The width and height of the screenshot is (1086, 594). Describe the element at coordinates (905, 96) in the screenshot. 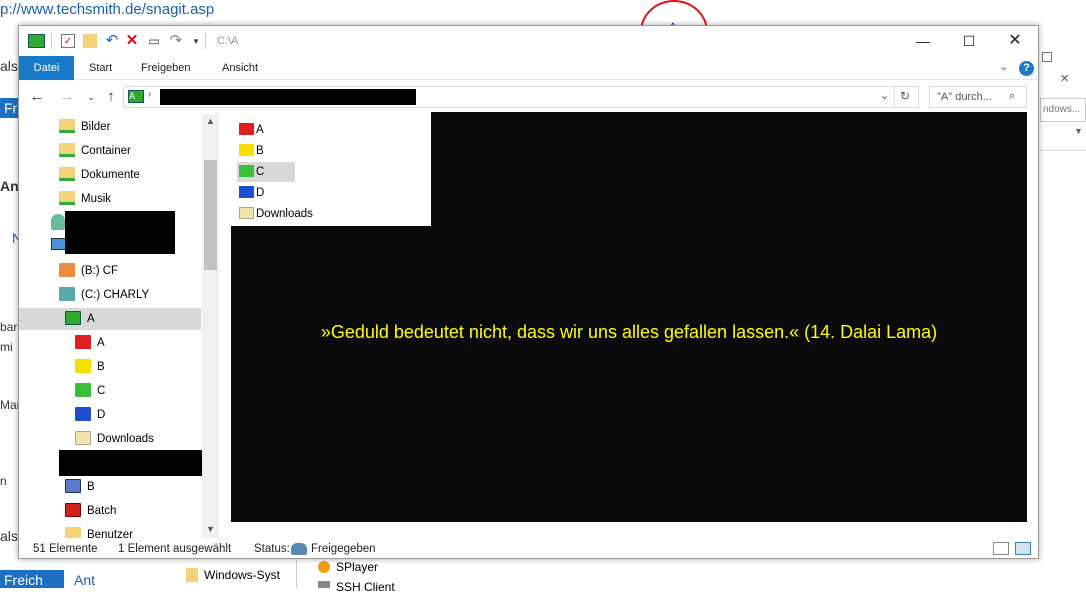

I see `refresh-icon: ↻` at that location.